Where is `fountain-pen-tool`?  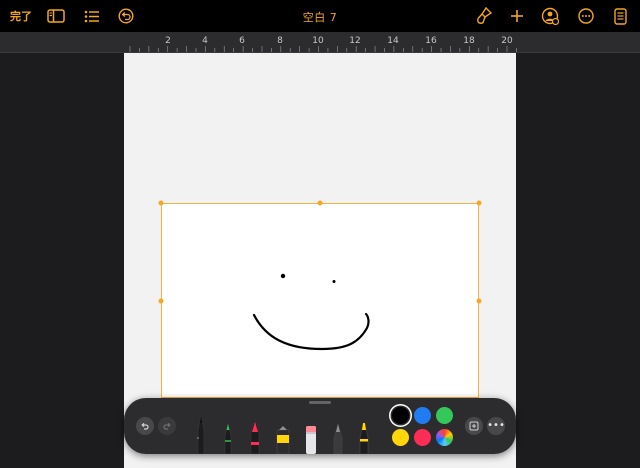 fountain-pen-tool is located at coordinates (338, 431).